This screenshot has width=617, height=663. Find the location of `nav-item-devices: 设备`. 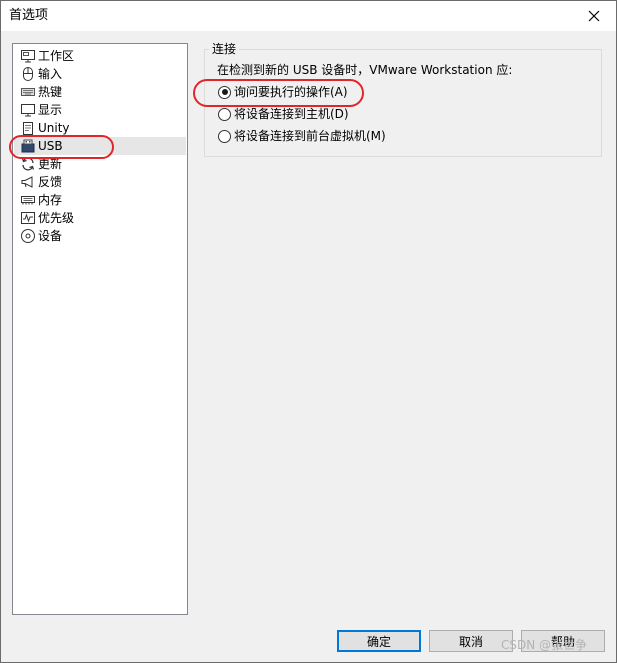

nav-item-devices: 设备 is located at coordinates (100, 236).